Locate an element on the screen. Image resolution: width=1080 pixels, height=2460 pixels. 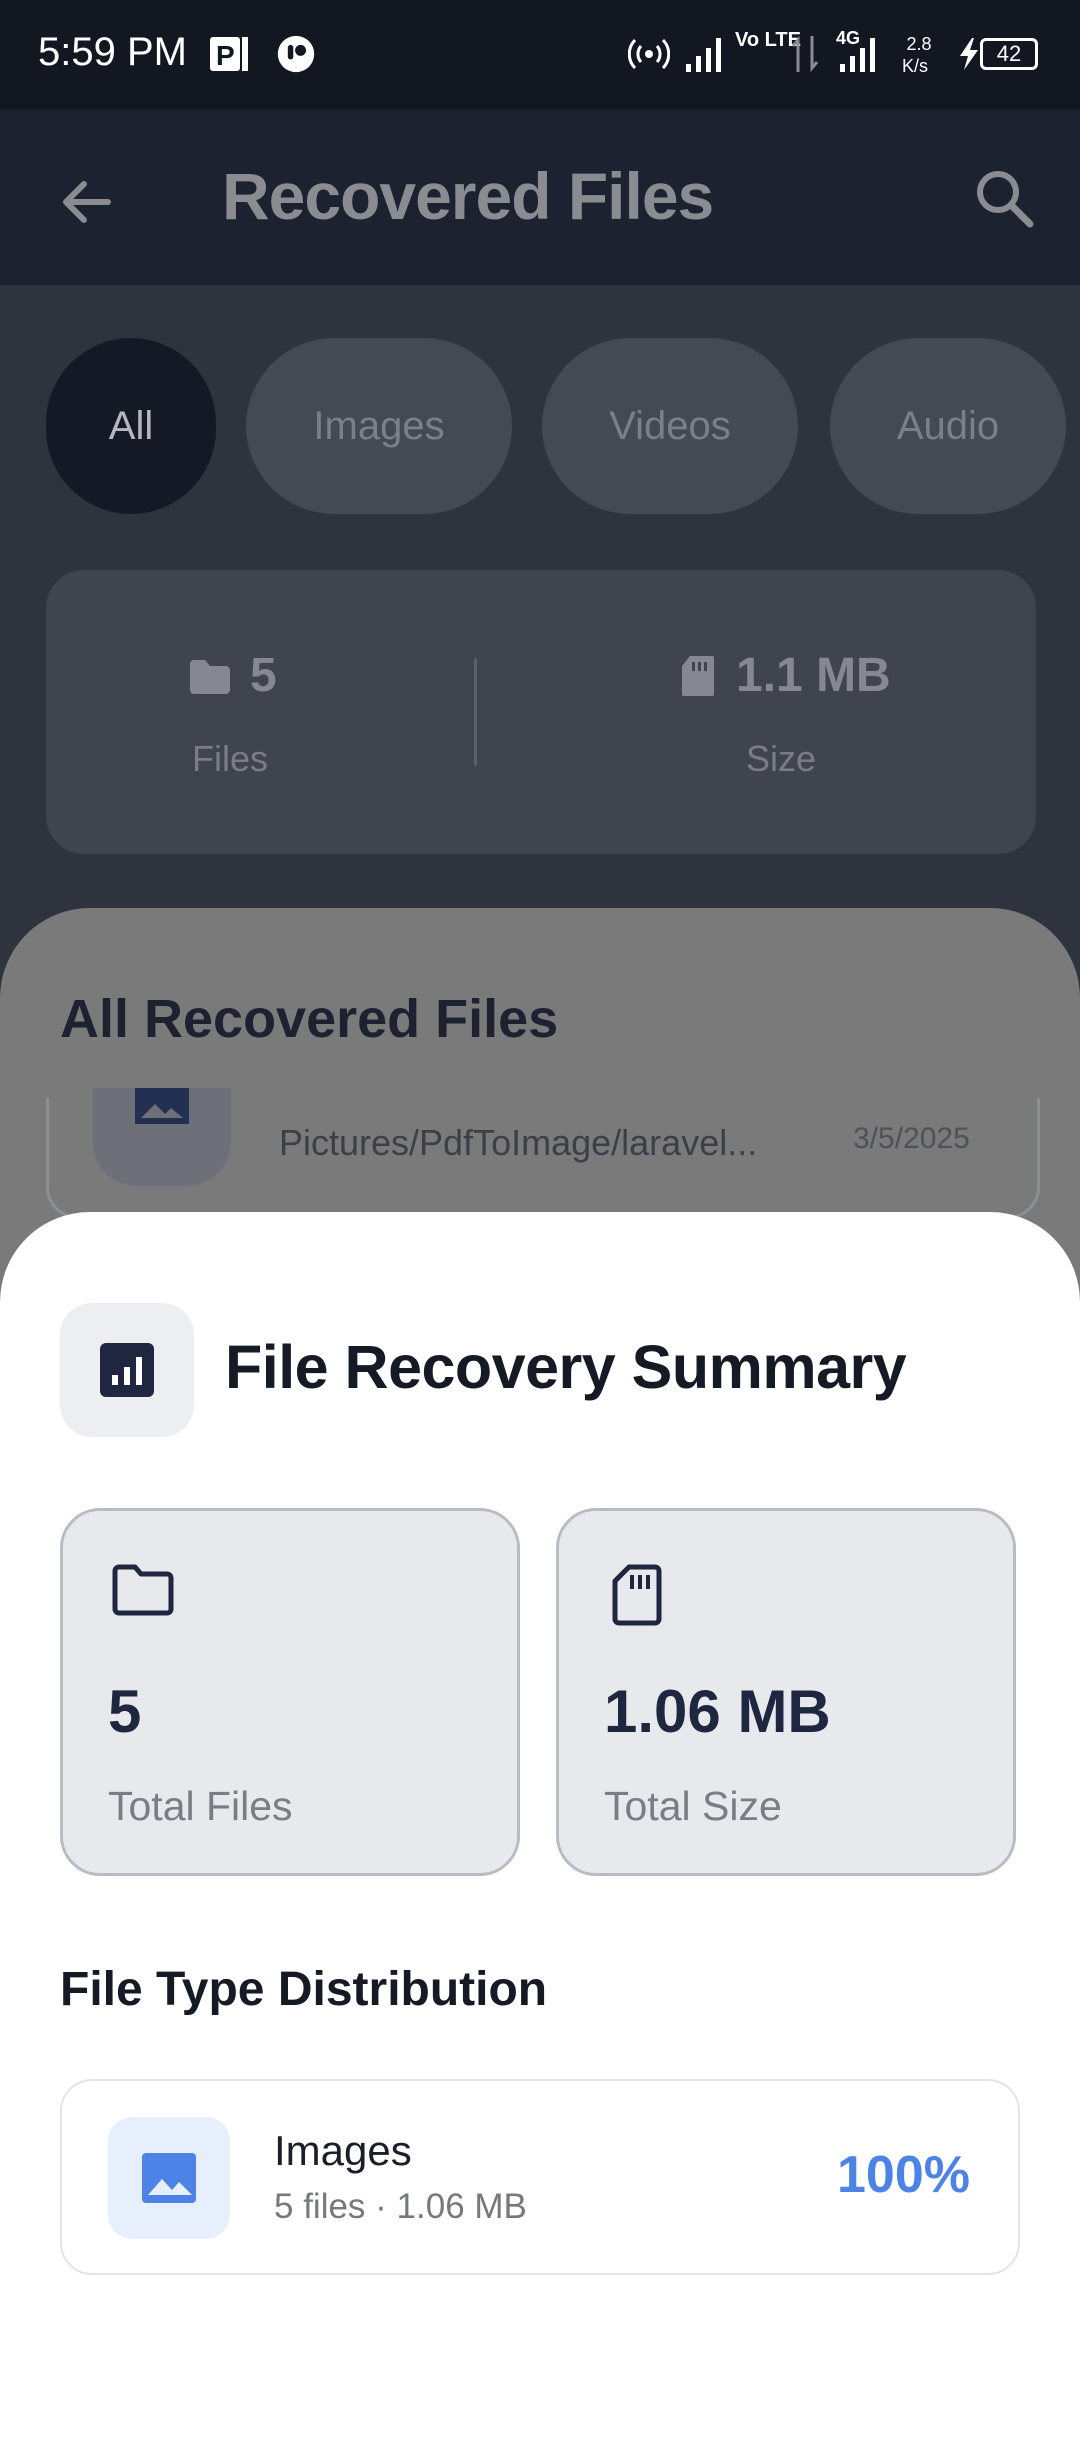
page-title: Recovered Files is located at coordinates (468, 196).